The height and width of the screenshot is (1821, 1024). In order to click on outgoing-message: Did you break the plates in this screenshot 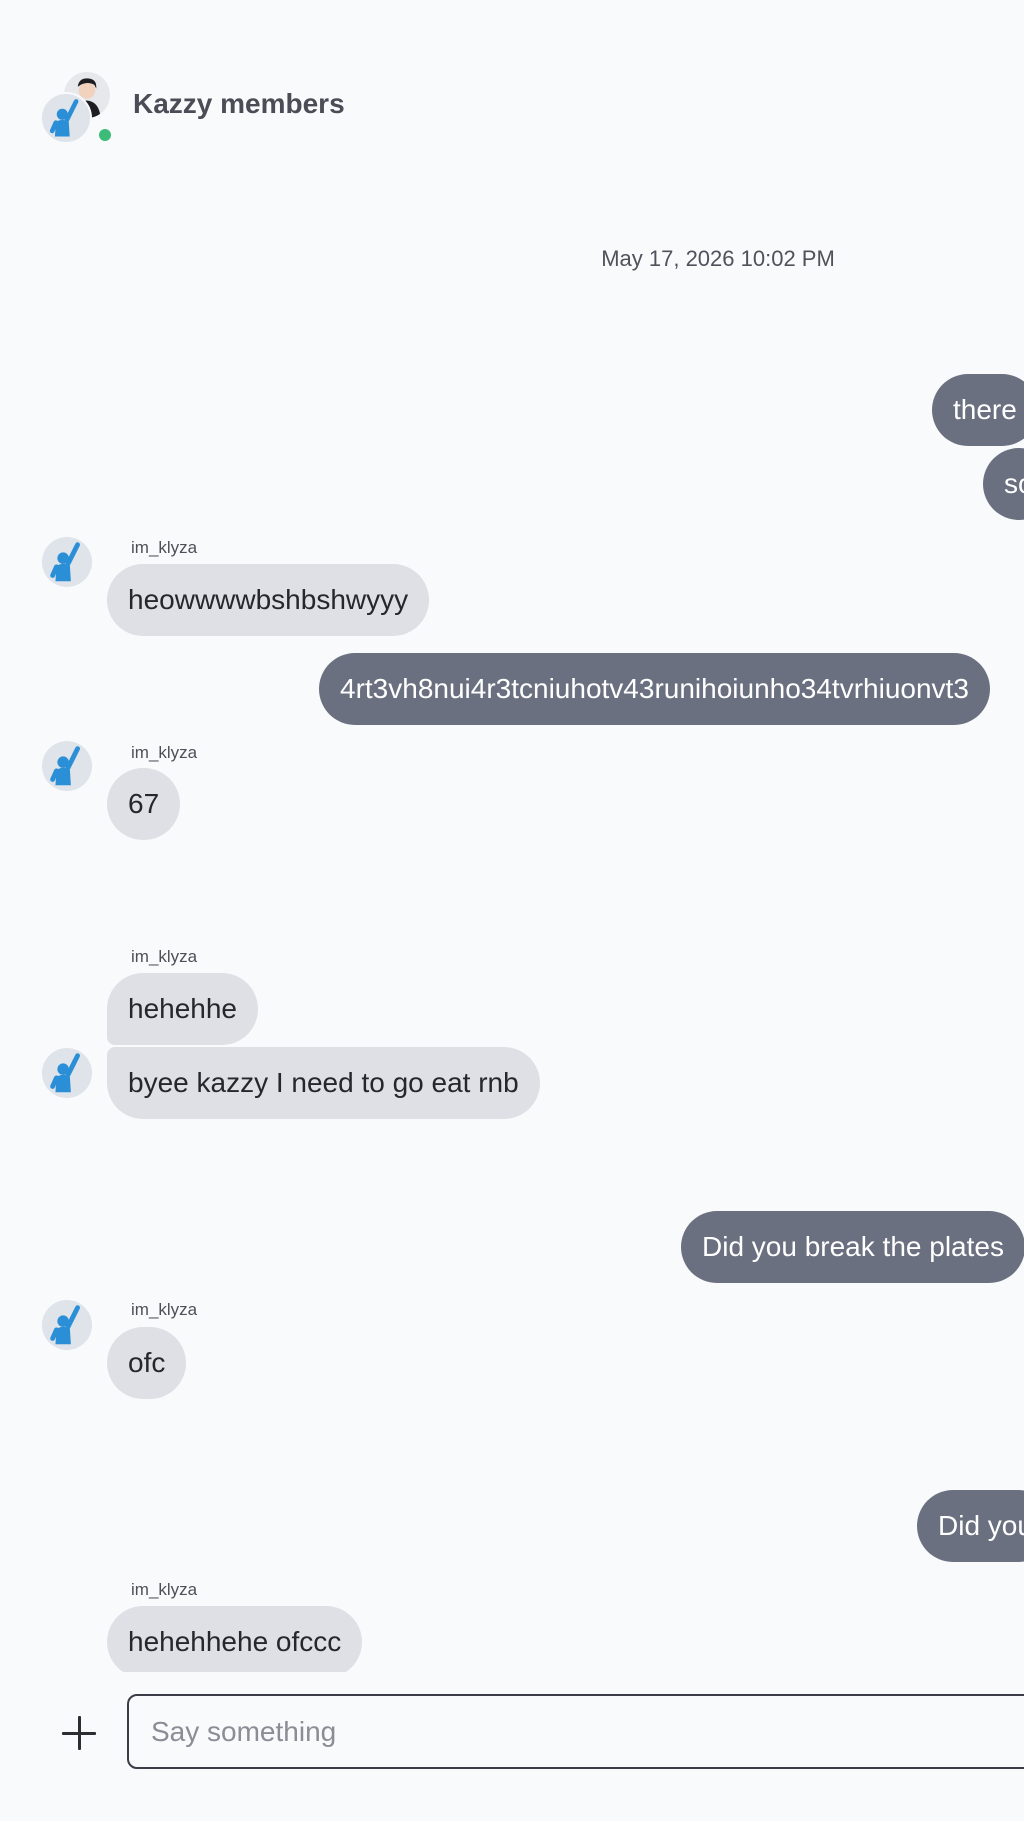, I will do `click(852, 1247)`.